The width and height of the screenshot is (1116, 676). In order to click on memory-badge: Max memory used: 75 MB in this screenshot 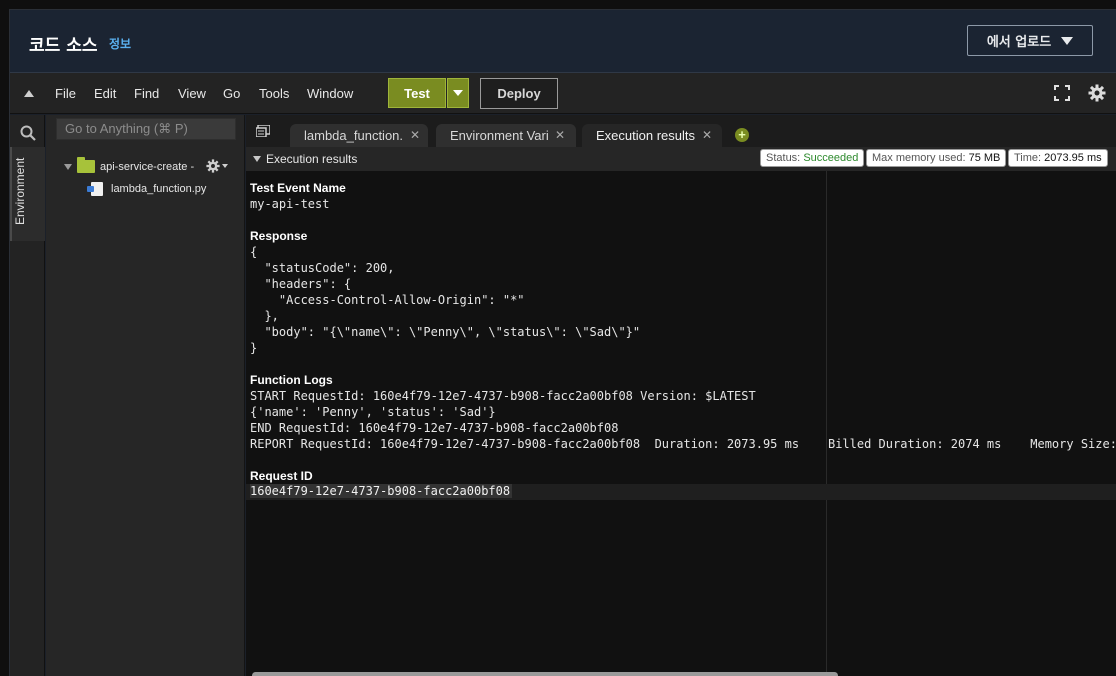, I will do `click(936, 158)`.